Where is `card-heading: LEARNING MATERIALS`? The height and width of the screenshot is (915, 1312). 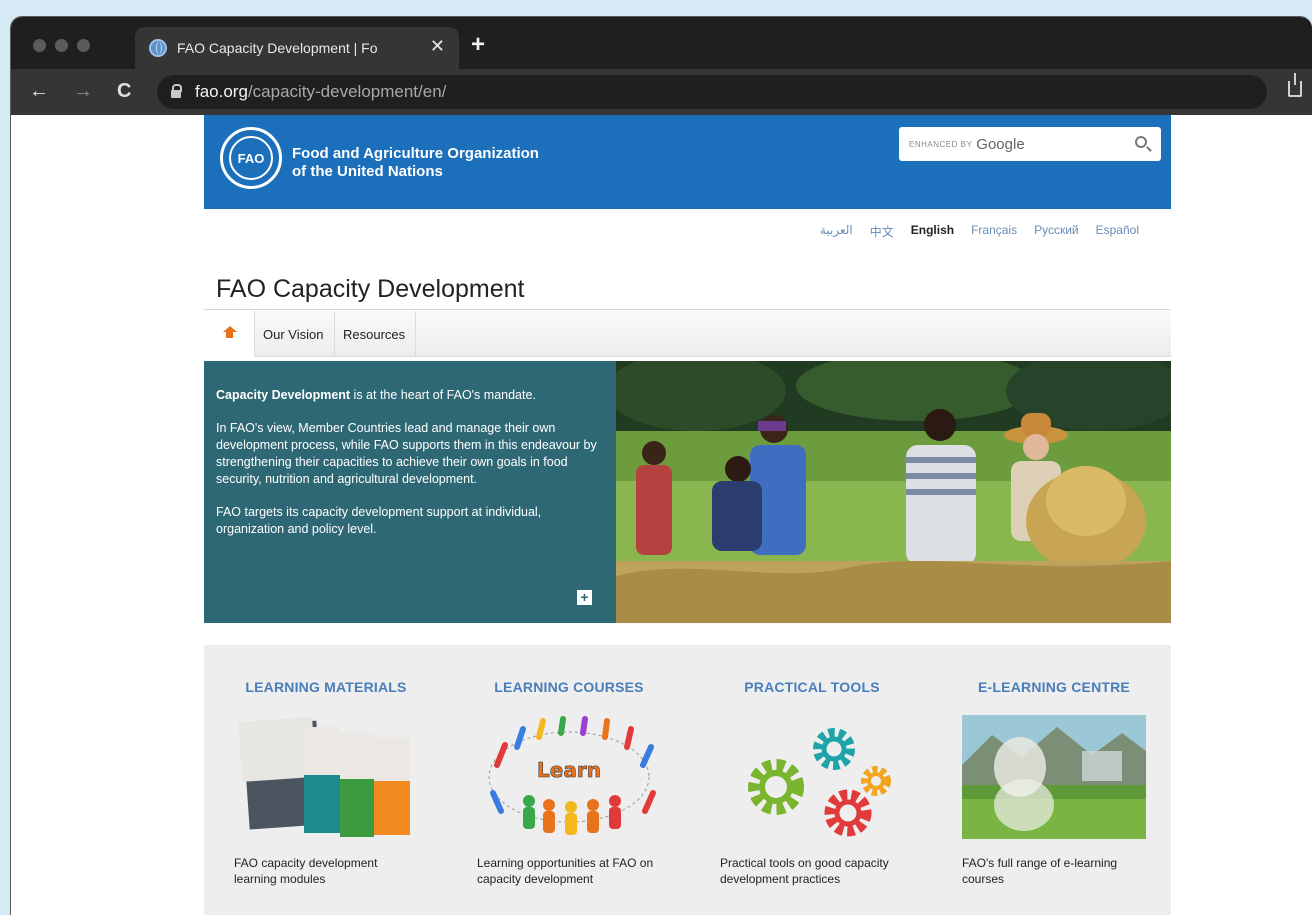 card-heading: LEARNING MATERIALS is located at coordinates (326, 687).